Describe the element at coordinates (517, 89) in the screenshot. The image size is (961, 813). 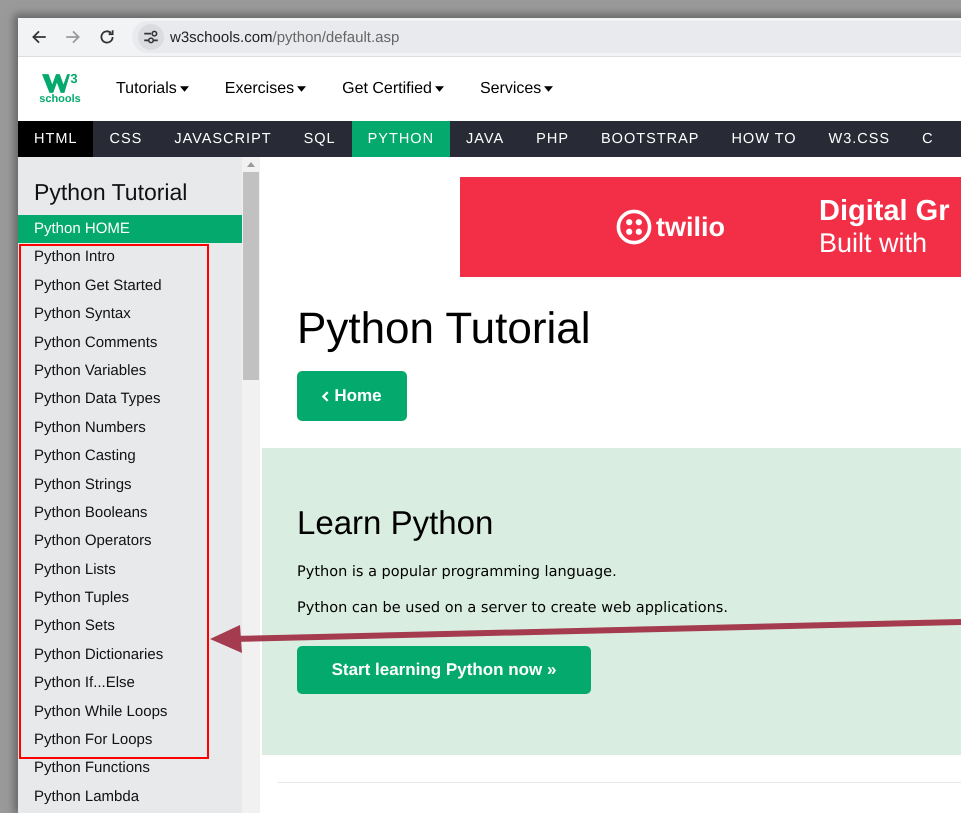
I see `nav-menu-button: Services` at that location.